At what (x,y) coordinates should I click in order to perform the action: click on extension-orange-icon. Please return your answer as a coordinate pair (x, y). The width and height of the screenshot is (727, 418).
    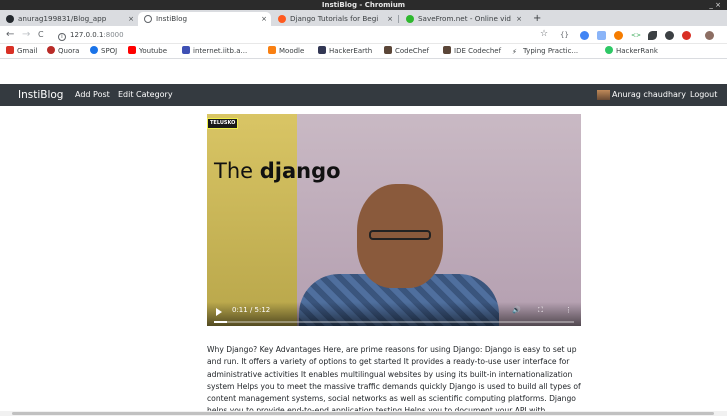
    Looking at the image, I should click on (618, 35).